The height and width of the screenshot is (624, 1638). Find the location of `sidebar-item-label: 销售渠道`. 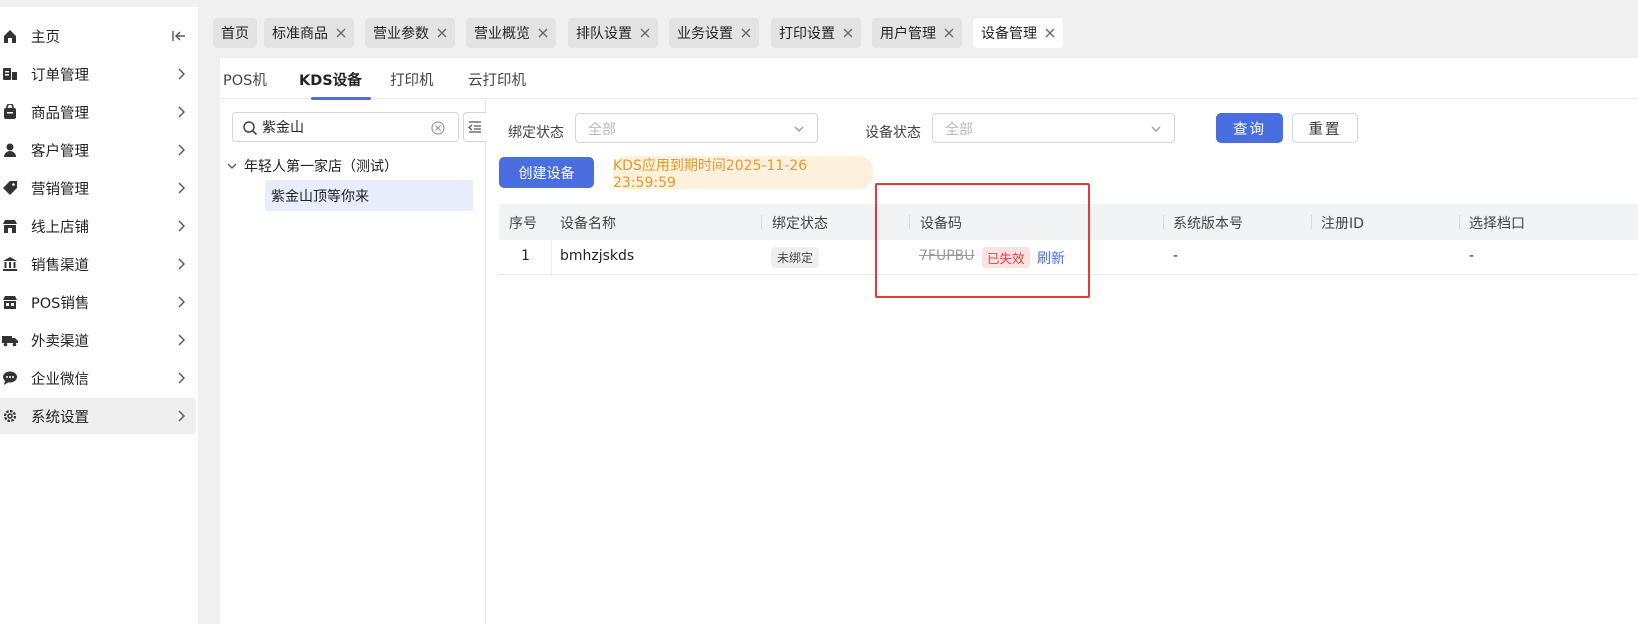

sidebar-item-label: 销售渠道 is located at coordinates (60, 265).